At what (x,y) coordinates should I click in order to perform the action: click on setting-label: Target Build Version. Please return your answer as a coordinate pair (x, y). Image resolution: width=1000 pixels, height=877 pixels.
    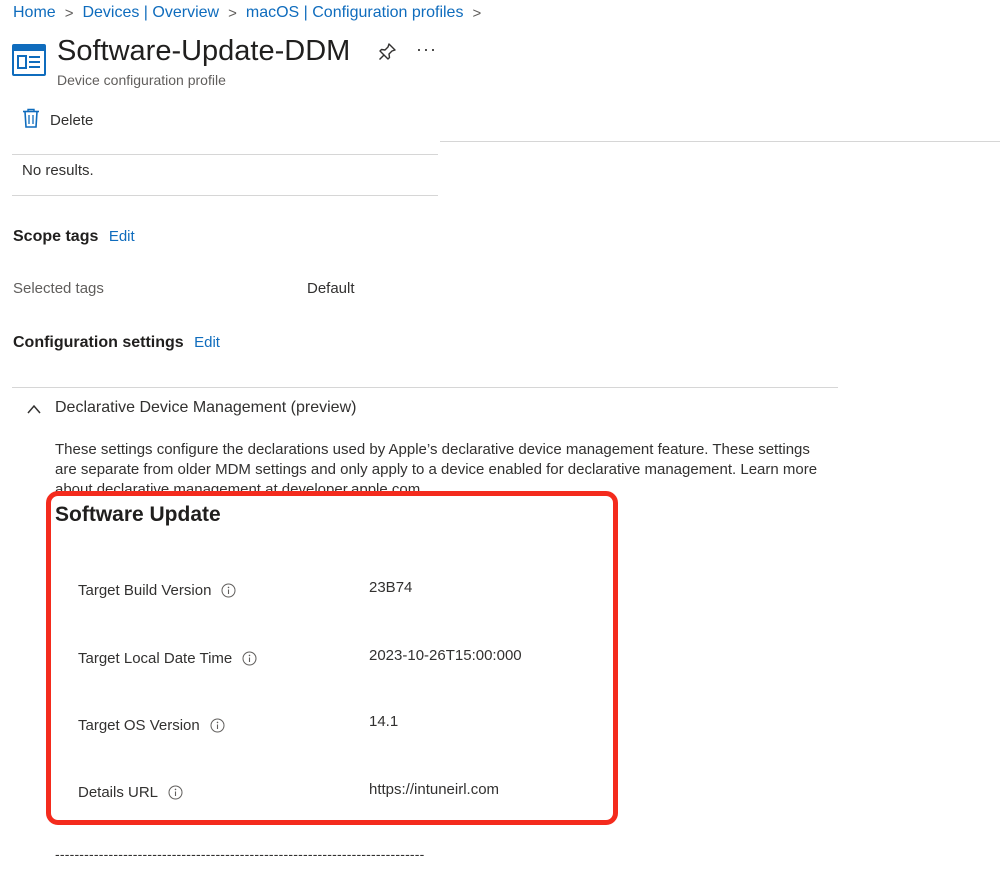
    Looking at the image, I should click on (157, 590).